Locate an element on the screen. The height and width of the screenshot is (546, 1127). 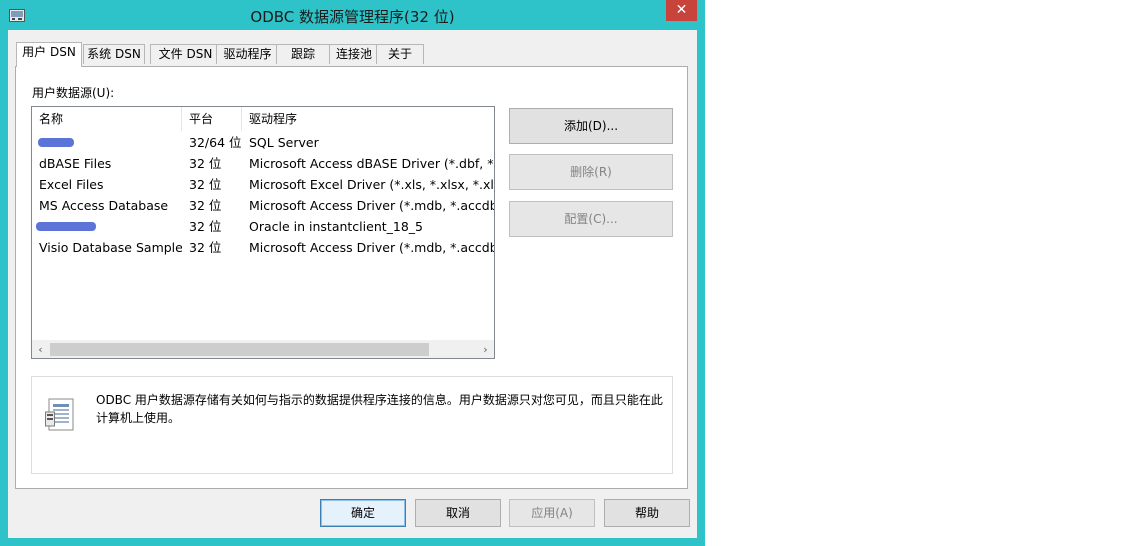
scrollbar-thumb is located at coordinates (239, 349).